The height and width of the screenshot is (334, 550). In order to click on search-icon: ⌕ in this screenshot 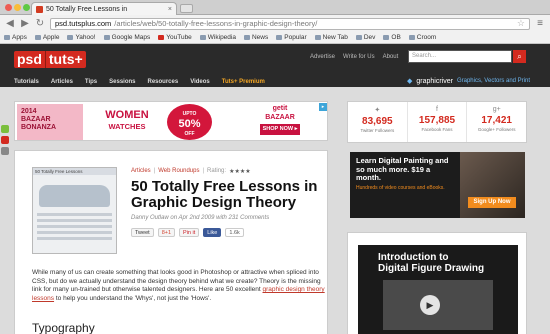, I will do `click(519, 56)`.